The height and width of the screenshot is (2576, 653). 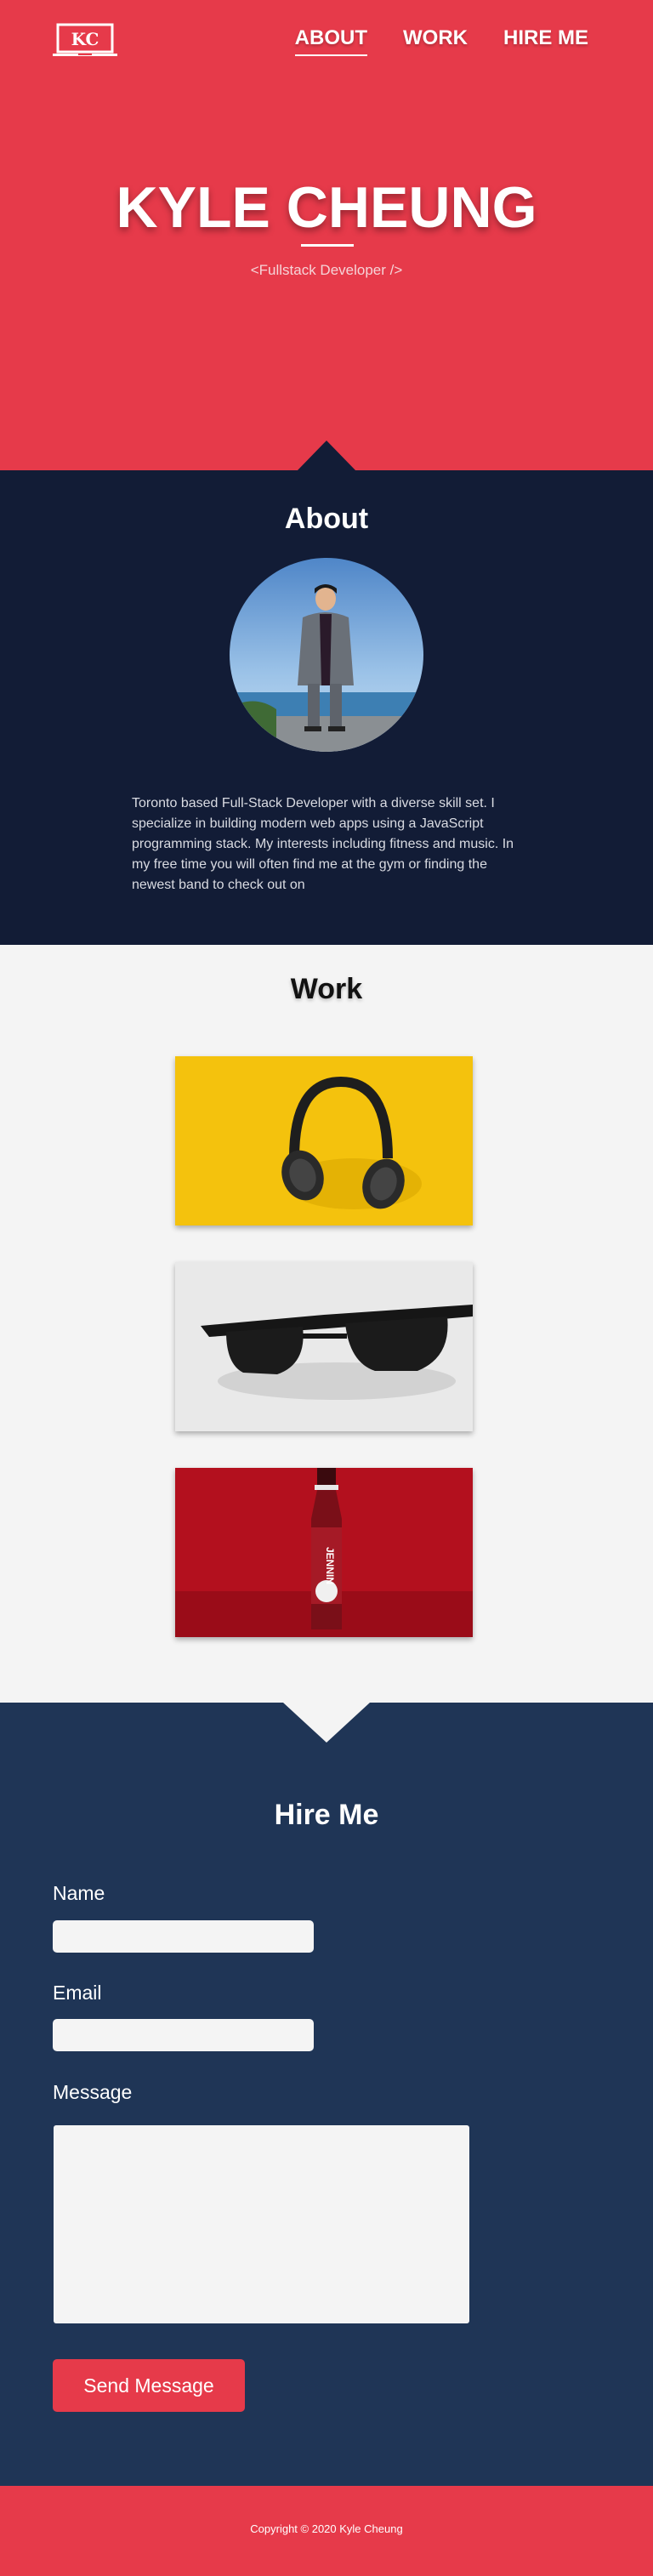 I want to click on hero-title: KYLE CHEUNG, so click(x=327, y=207).